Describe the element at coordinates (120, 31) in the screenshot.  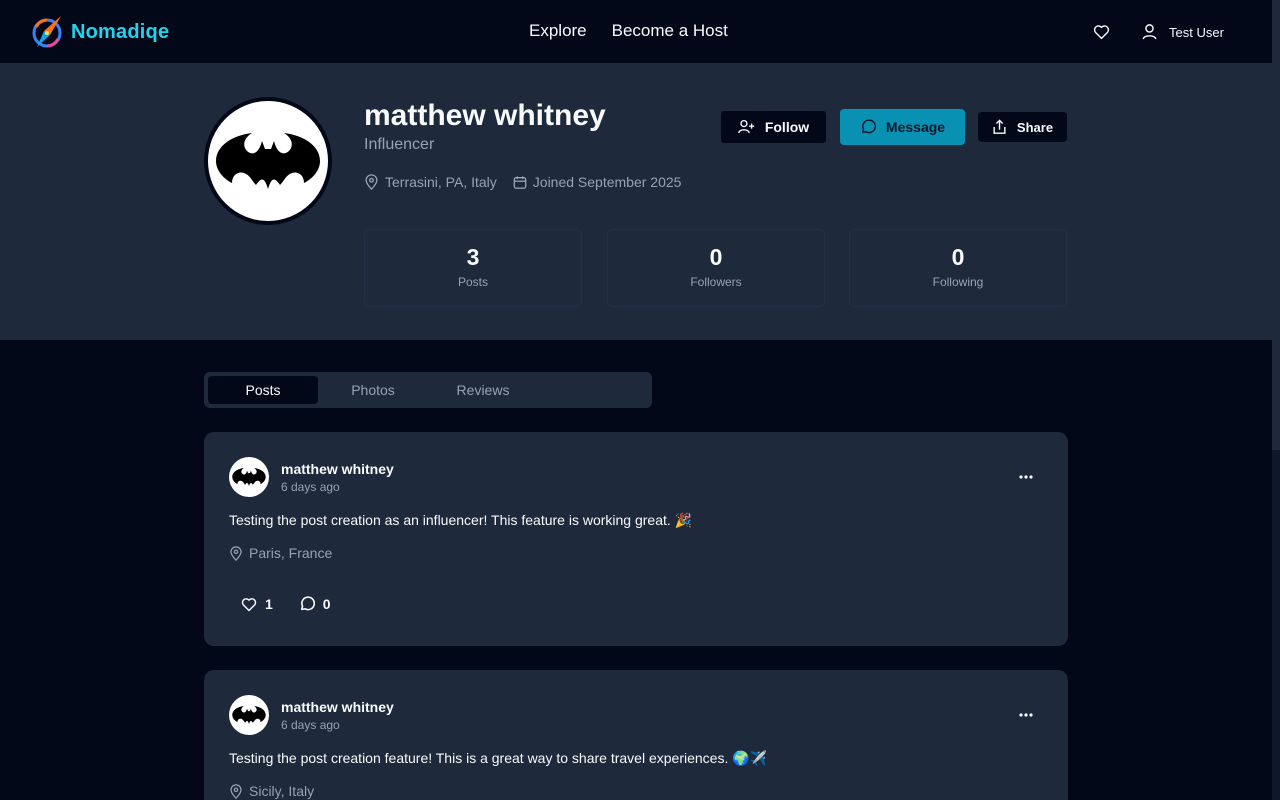
I see `brand-name: Nomadiqe` at that location.